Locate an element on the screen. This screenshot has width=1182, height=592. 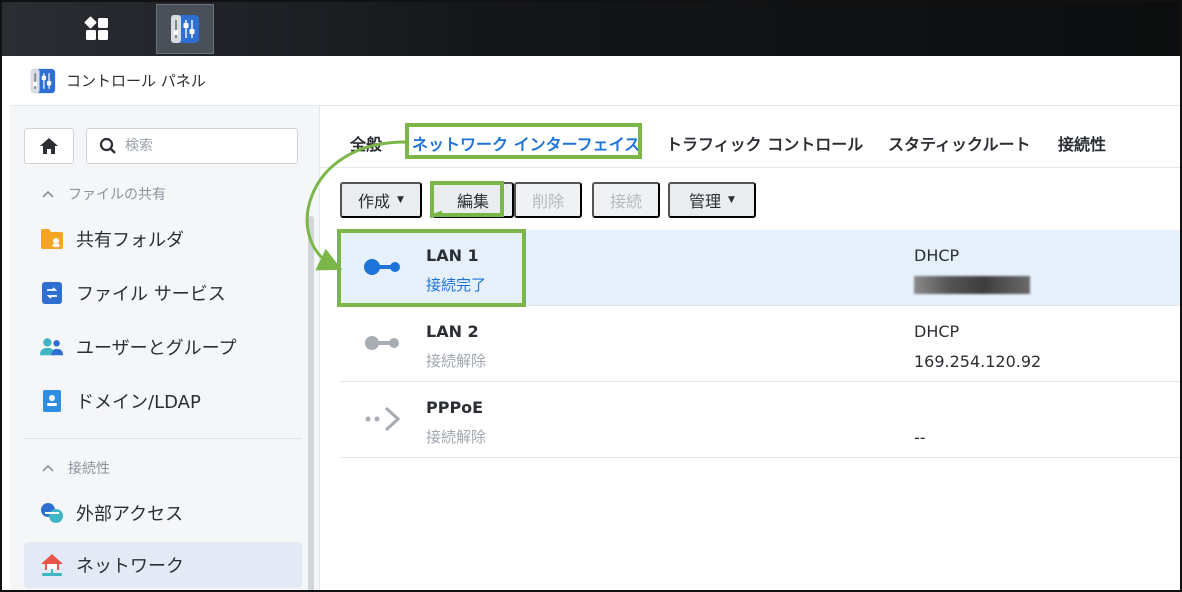
home-button is located at coordinates (49, 146).